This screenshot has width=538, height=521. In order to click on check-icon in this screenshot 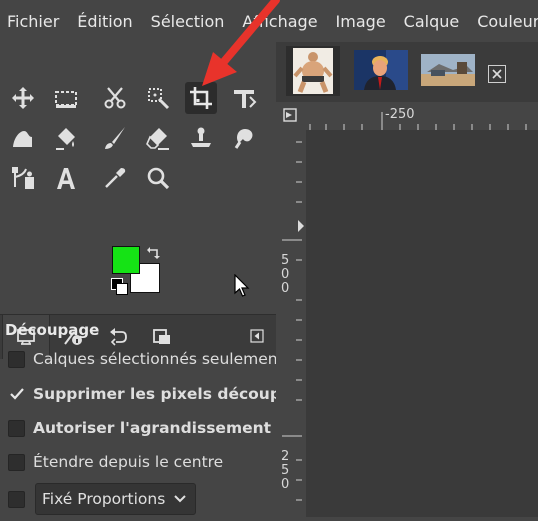, I will do `click(16, 394)`.